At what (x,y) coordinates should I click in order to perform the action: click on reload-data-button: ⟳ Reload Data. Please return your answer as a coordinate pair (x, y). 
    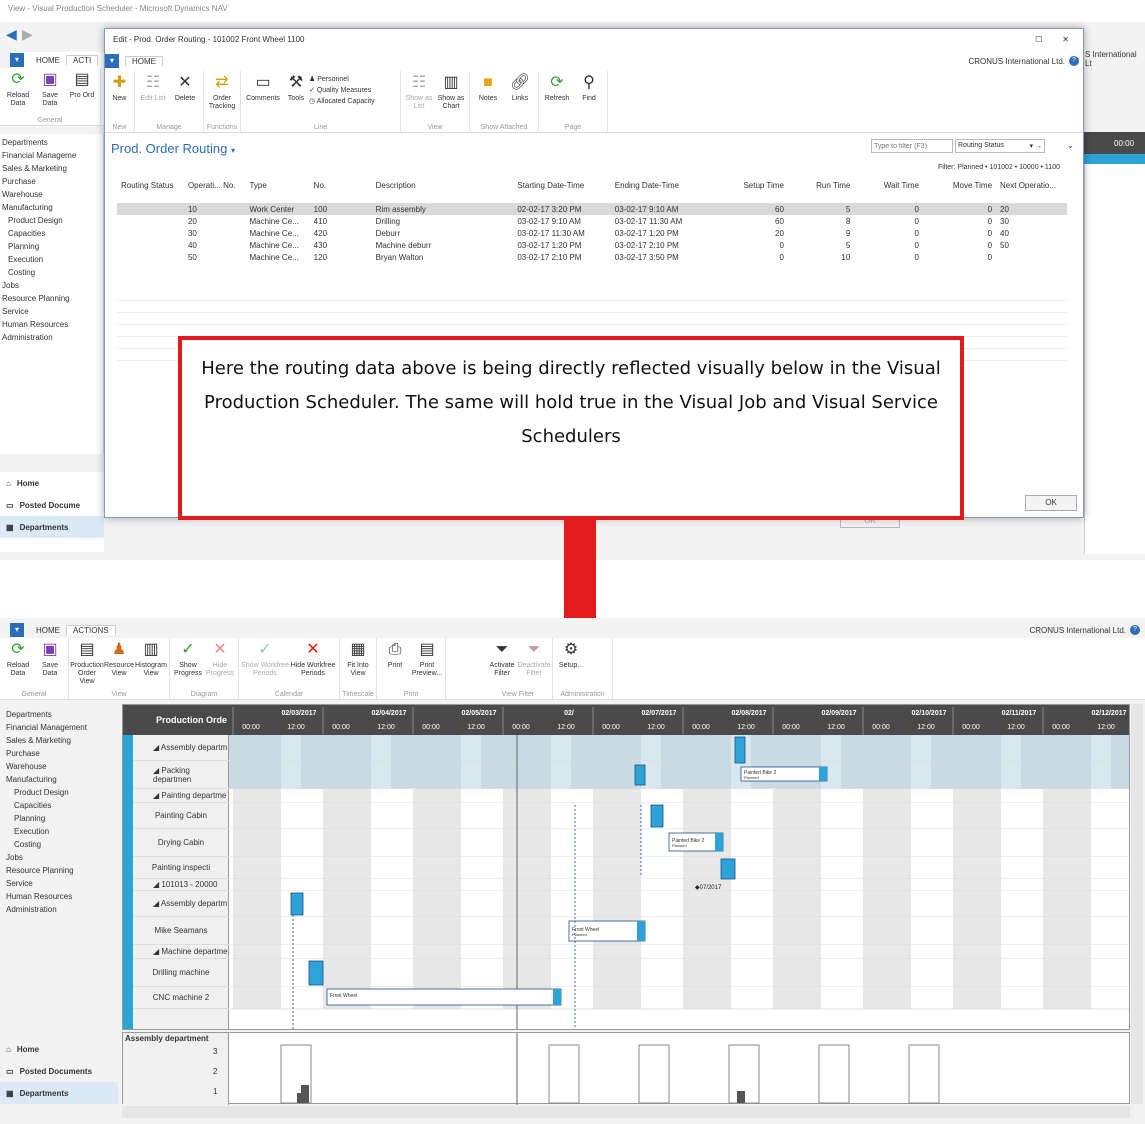
    Looking at the image, I should click on (18, 89).